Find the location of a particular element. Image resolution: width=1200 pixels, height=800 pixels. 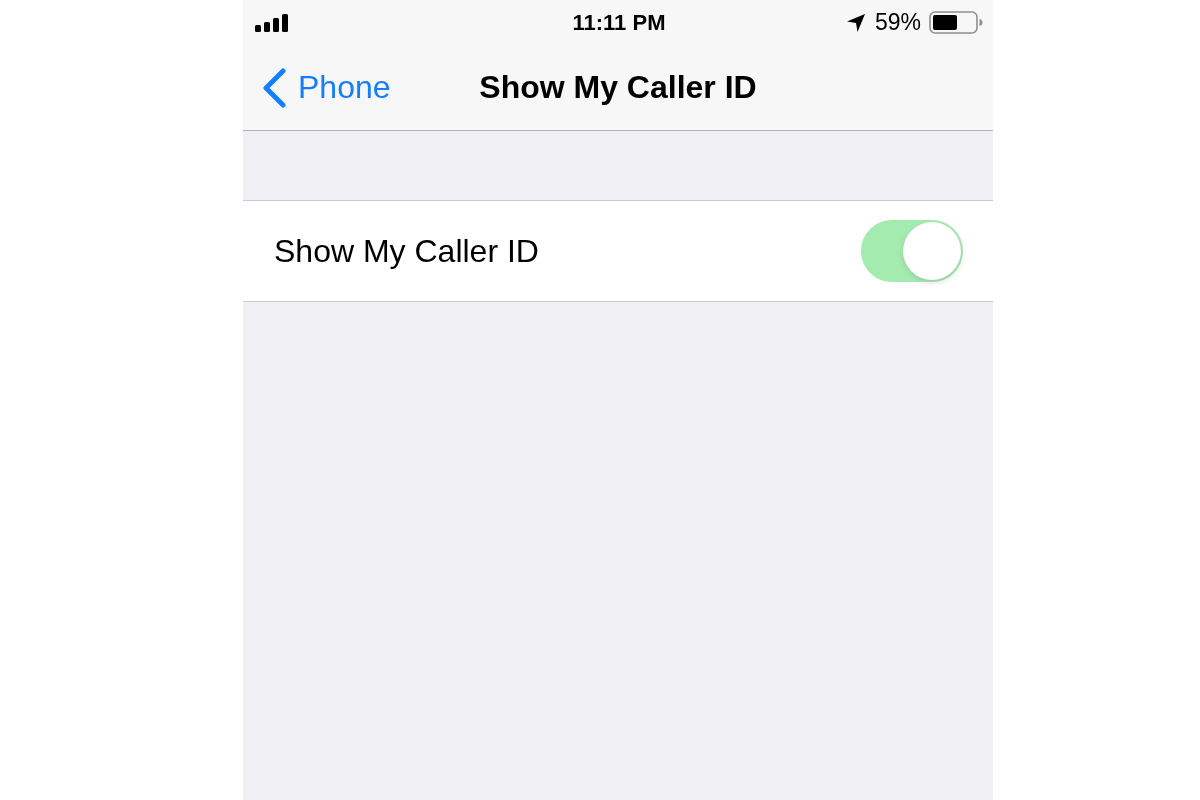

back-button: Phone is located at coordinates (326, 87).